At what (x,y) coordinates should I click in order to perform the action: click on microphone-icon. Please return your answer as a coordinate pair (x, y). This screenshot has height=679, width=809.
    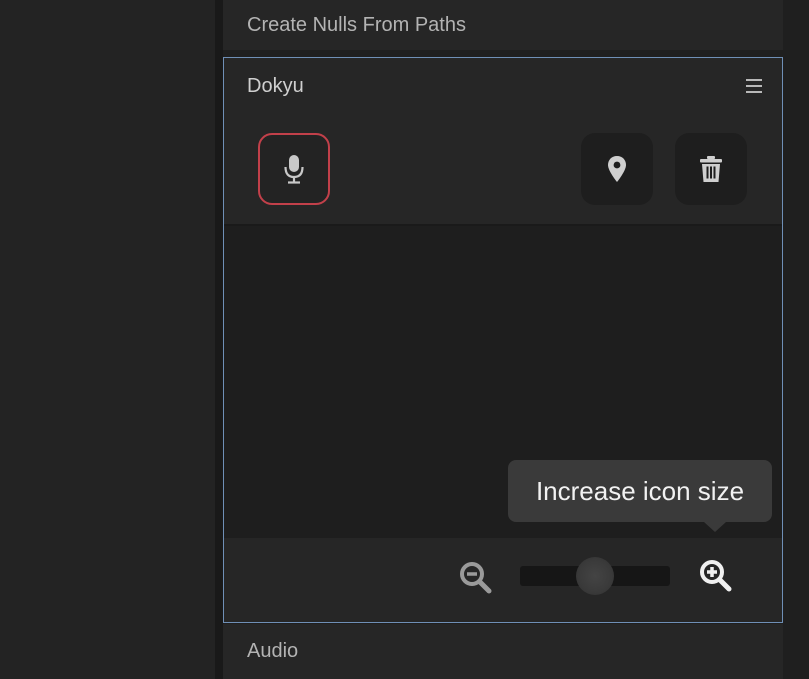
    Looking at the image, I should click on (294, 169).